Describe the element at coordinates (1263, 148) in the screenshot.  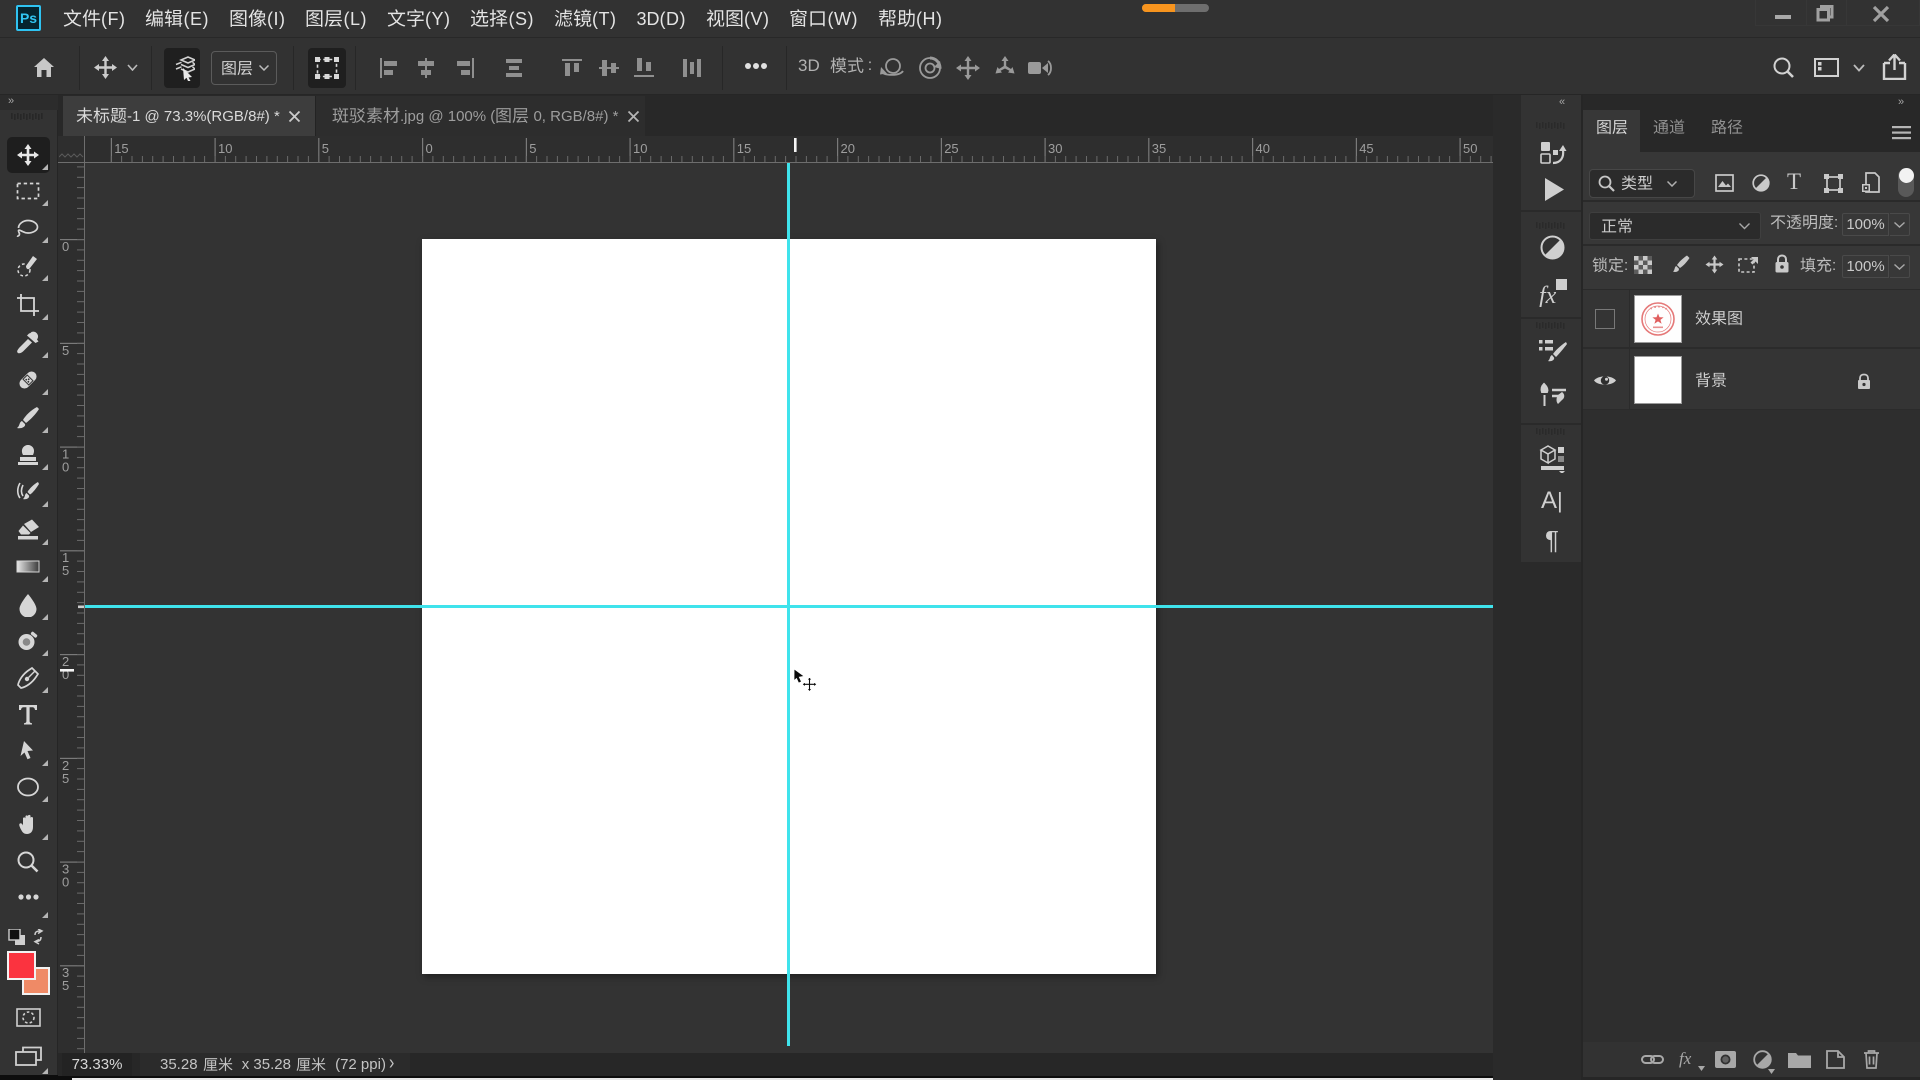
I see `svg-text: 40` at that location.